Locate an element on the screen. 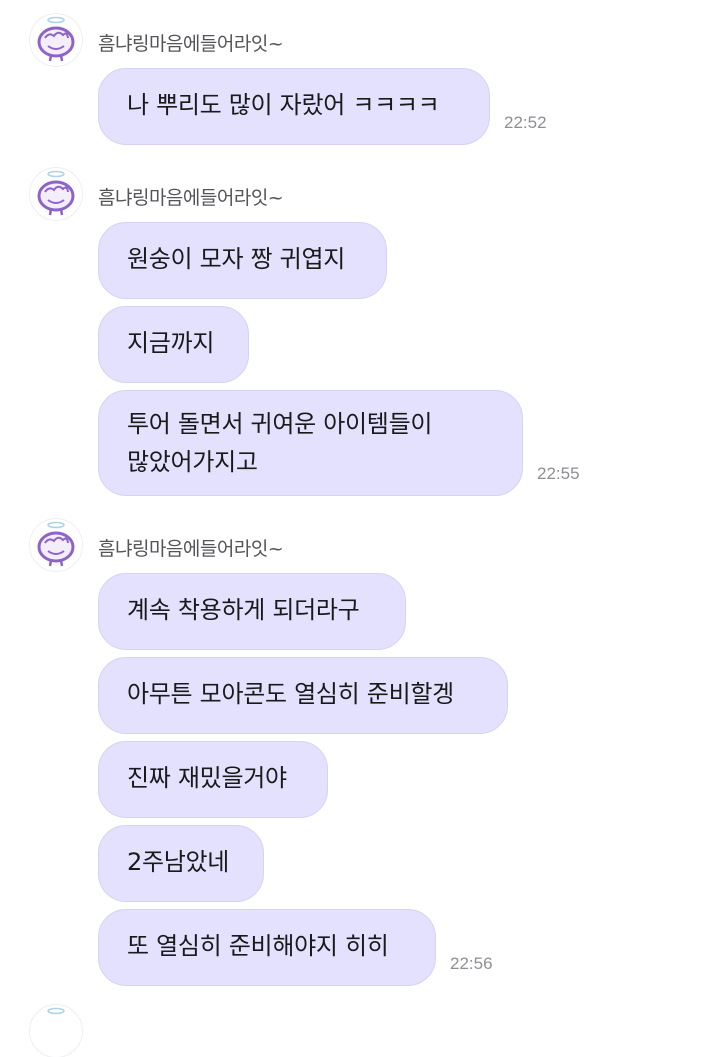  message-line: 많았어가지고 is located at coordinates (192, 462).